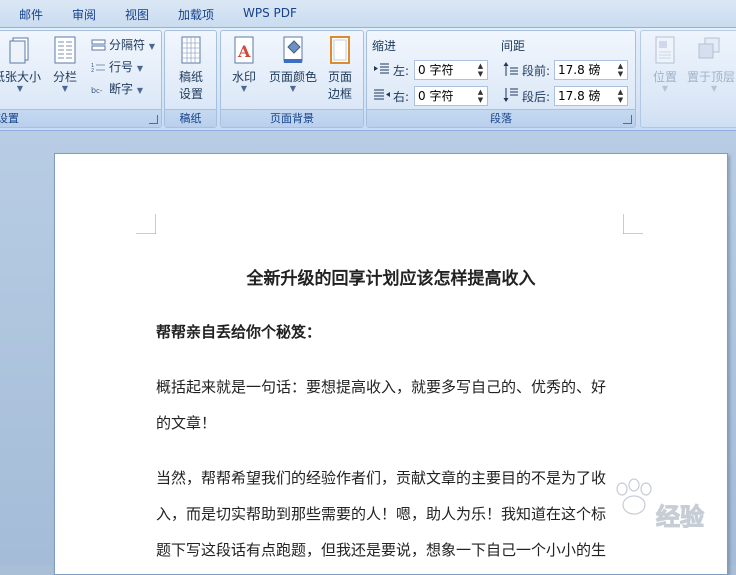 Image resolution: width=736 pixels, height=575 pixels. Describe the element at coordinates (121, 89) in the screenshot. I see `hyphenation-label: 断字` at that location.